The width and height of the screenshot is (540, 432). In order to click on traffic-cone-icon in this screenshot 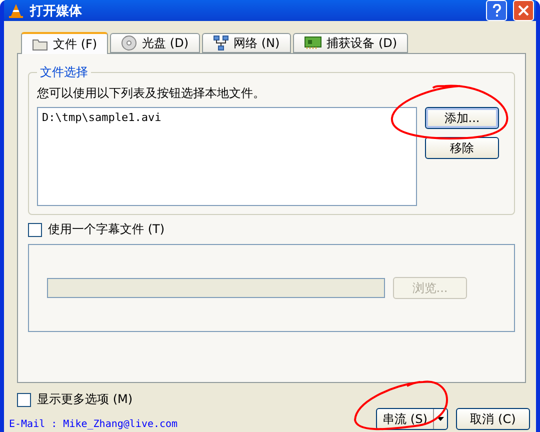, I will do `click(16, 10)`.